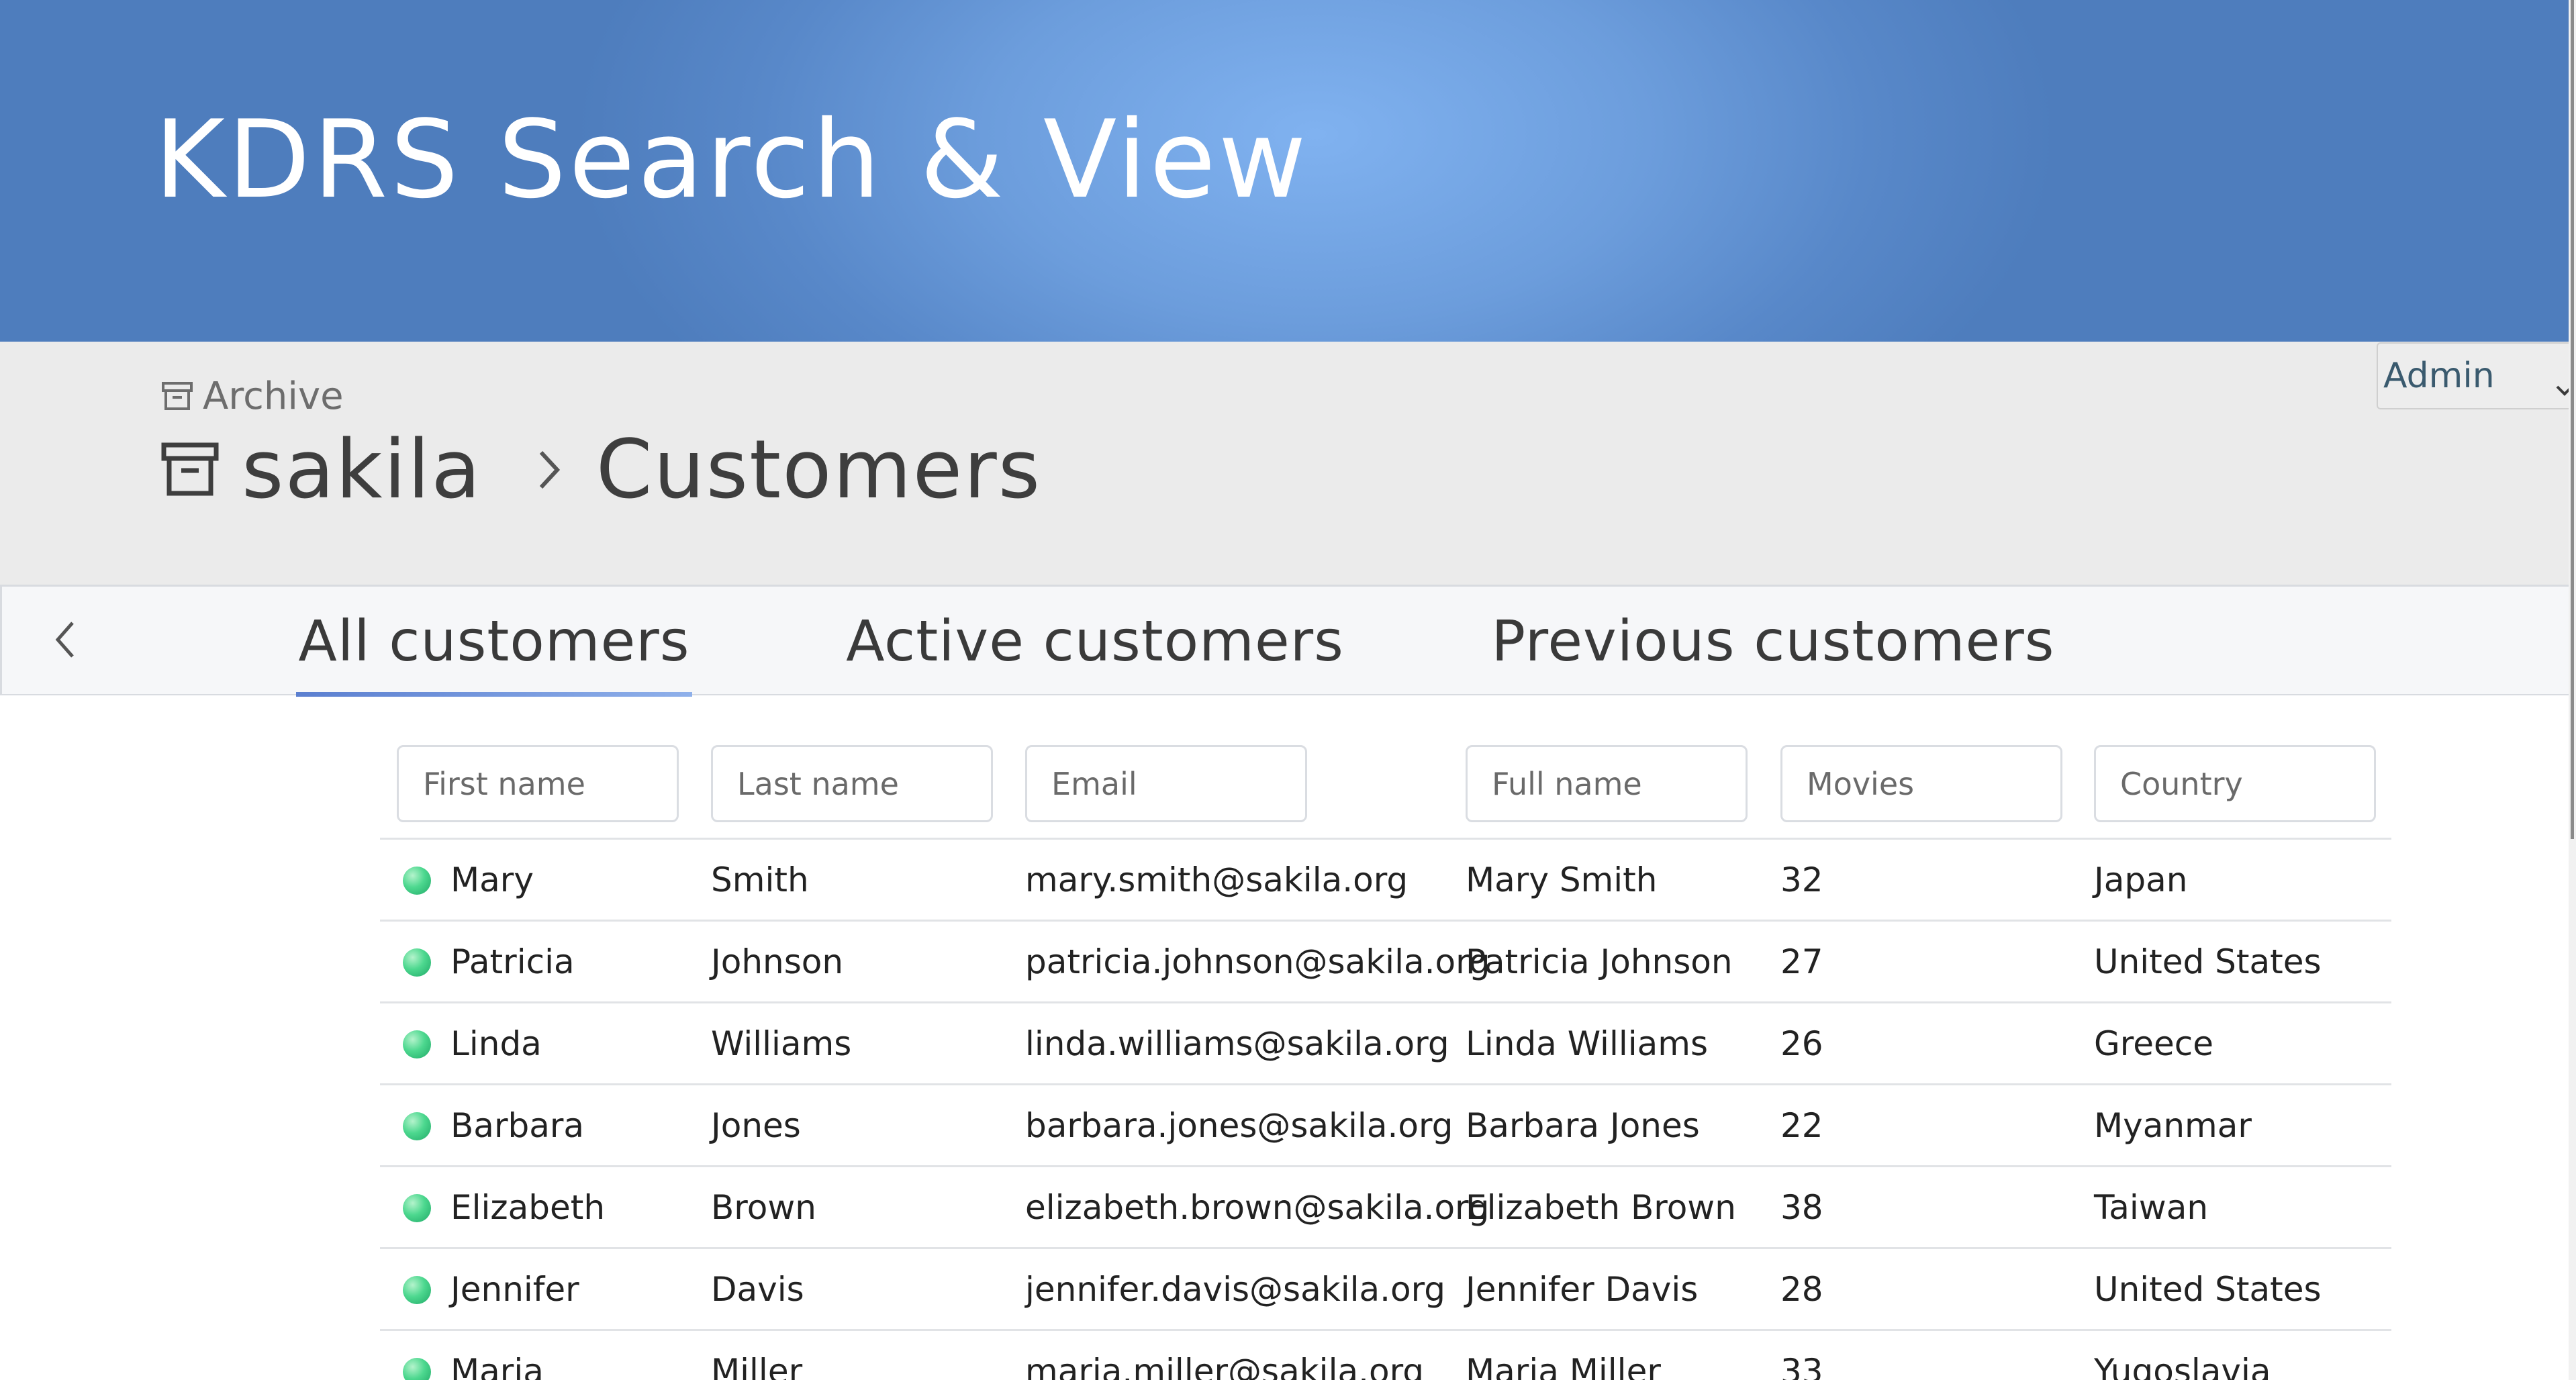  What do you see at coordinates (777, 961) in the screenshot?
I see `last-name-cell: Johnson` at bounding box center [777, 961].